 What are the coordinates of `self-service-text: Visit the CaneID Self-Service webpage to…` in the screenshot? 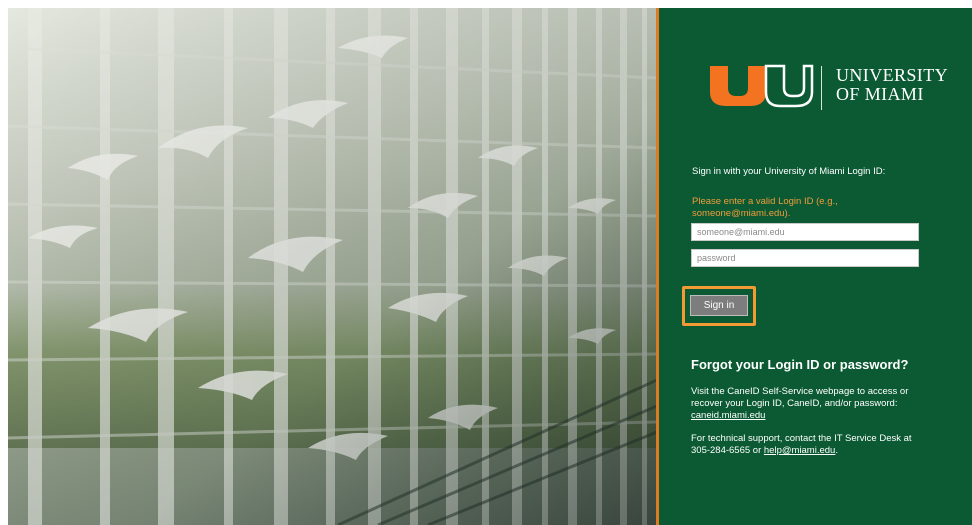 It's located at (800, 397).